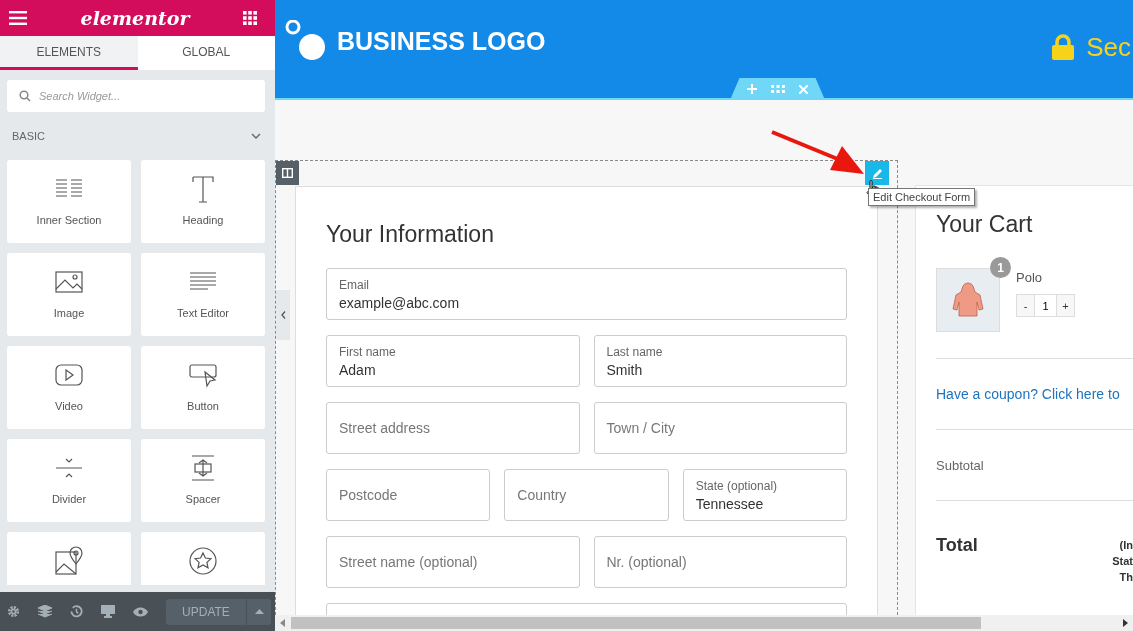 This screenshot has width=1133, height=631. I want to click on chevron-left-icon, so click(283, 315).